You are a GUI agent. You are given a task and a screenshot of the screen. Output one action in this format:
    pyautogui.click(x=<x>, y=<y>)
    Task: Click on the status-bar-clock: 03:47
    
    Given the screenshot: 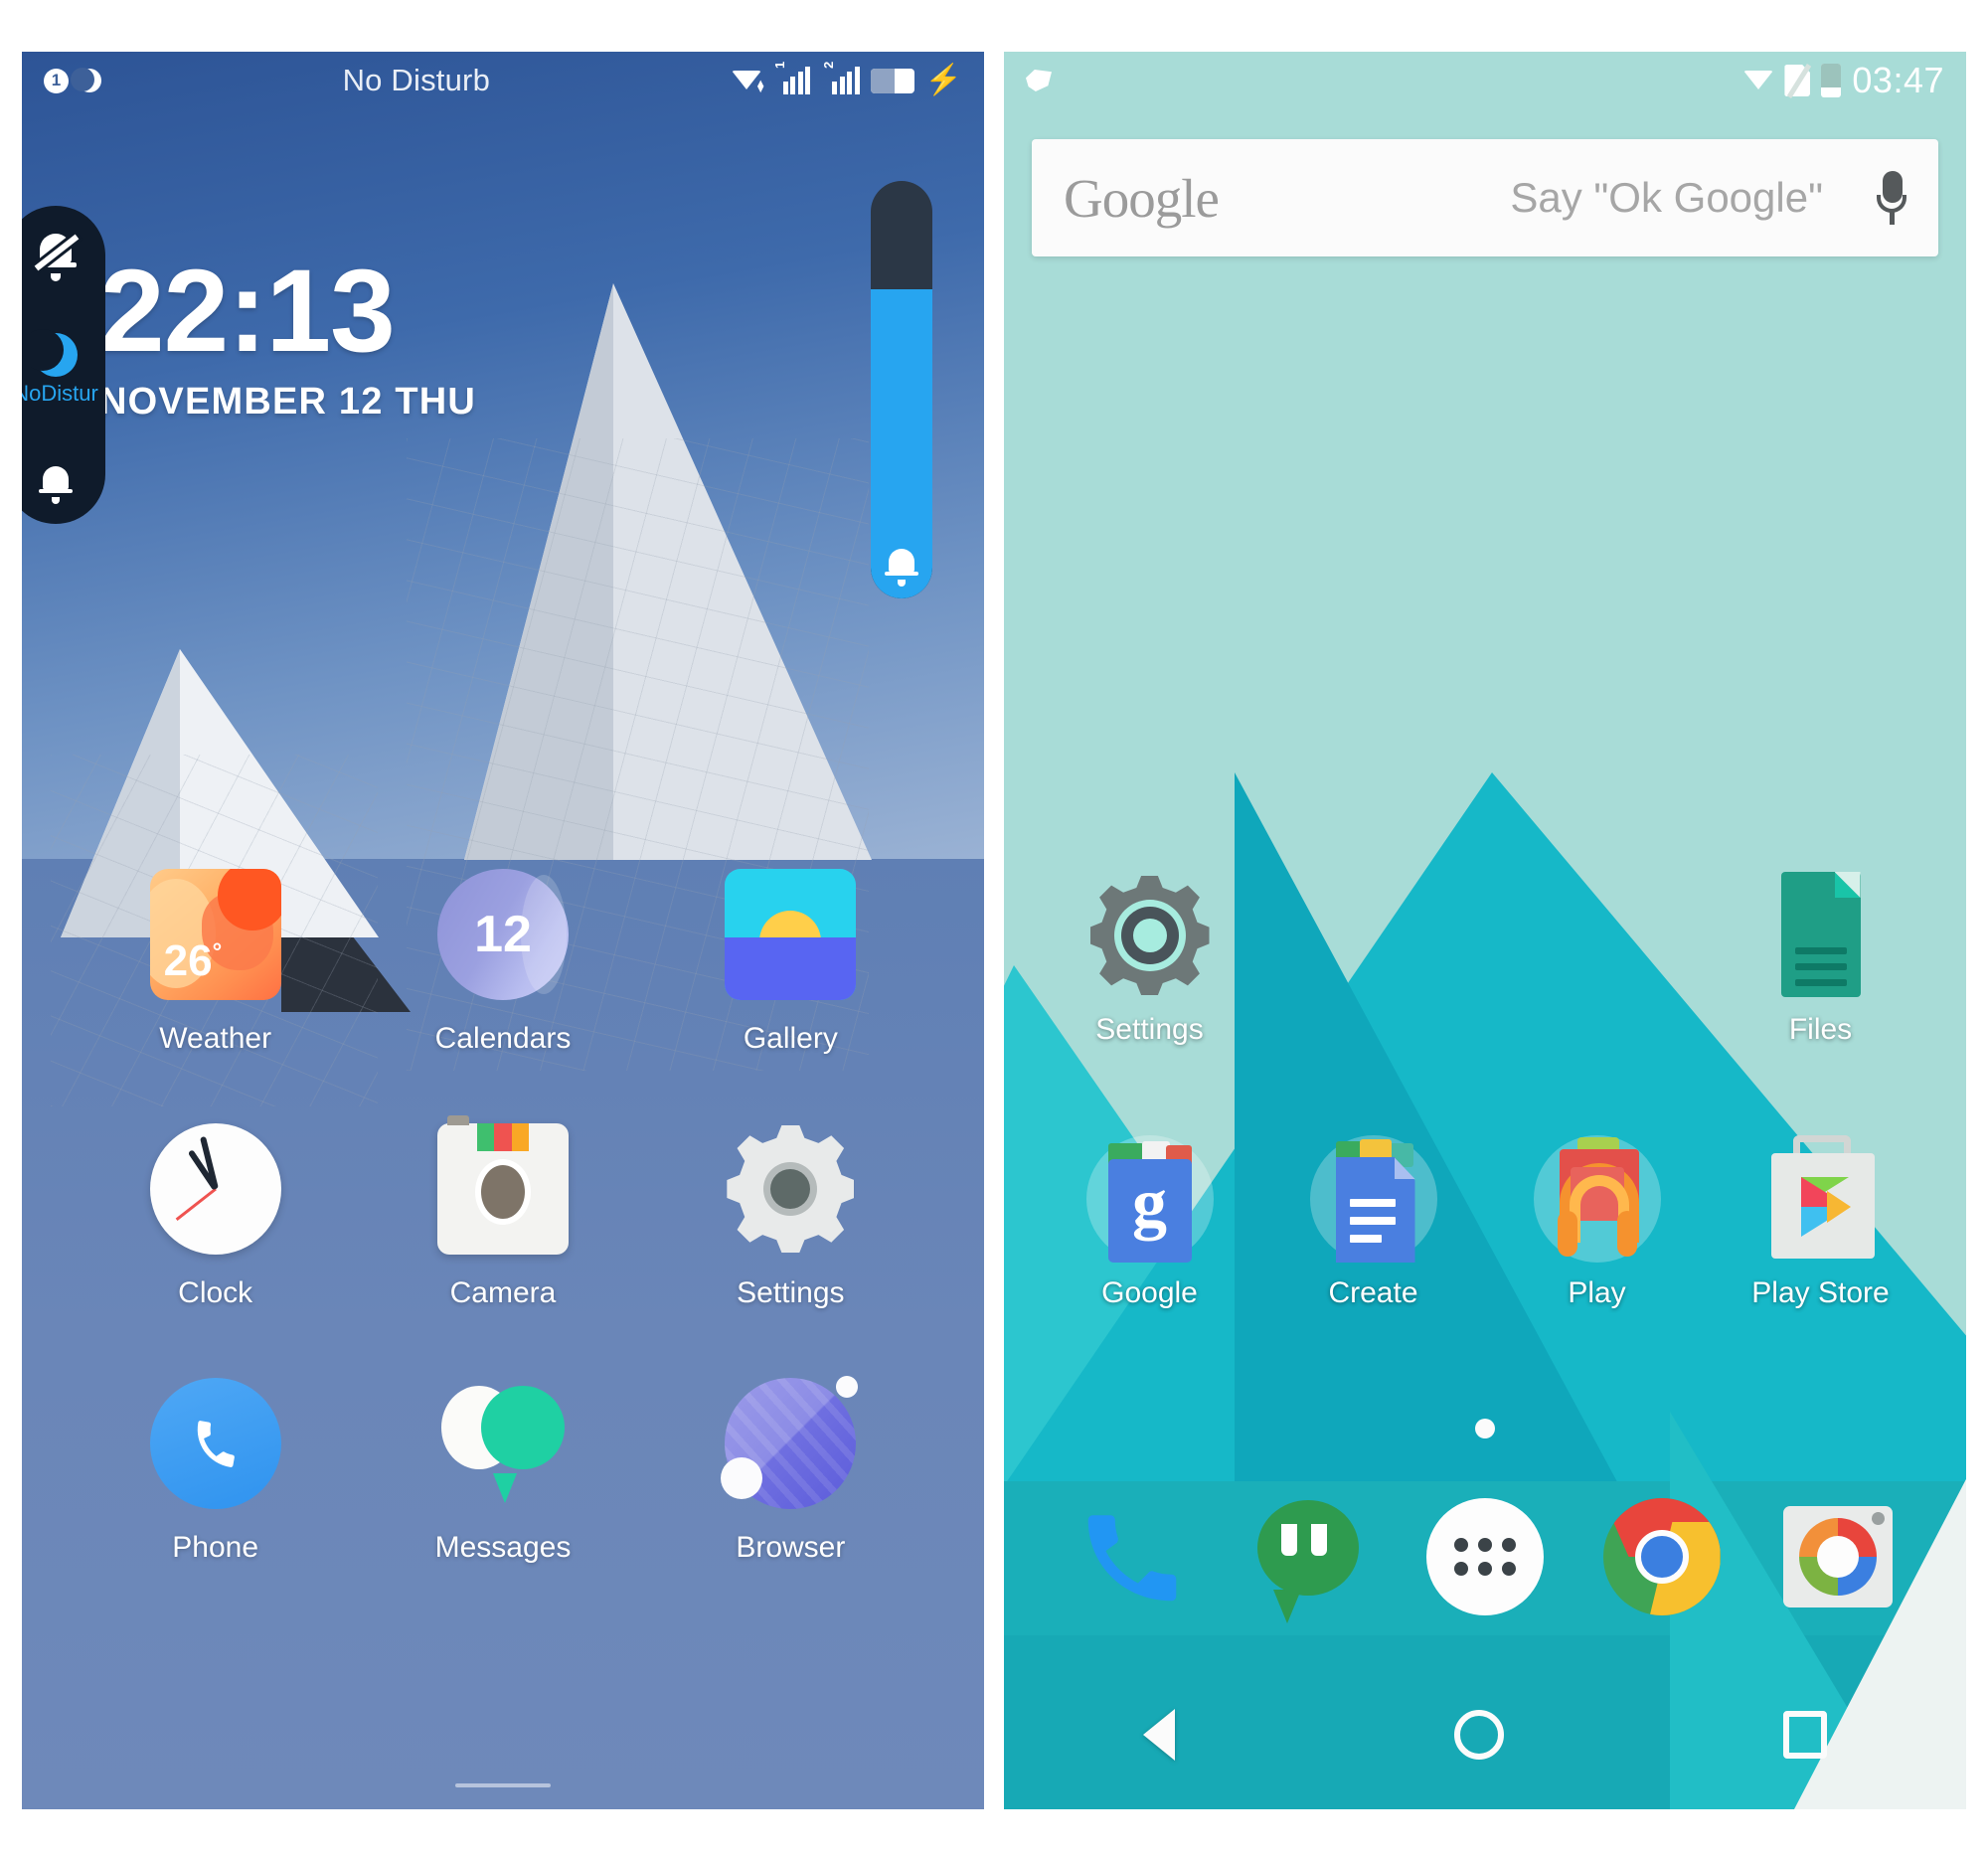 What is the action you would take?
    pyautogui.click(x=1898, y=80)
    